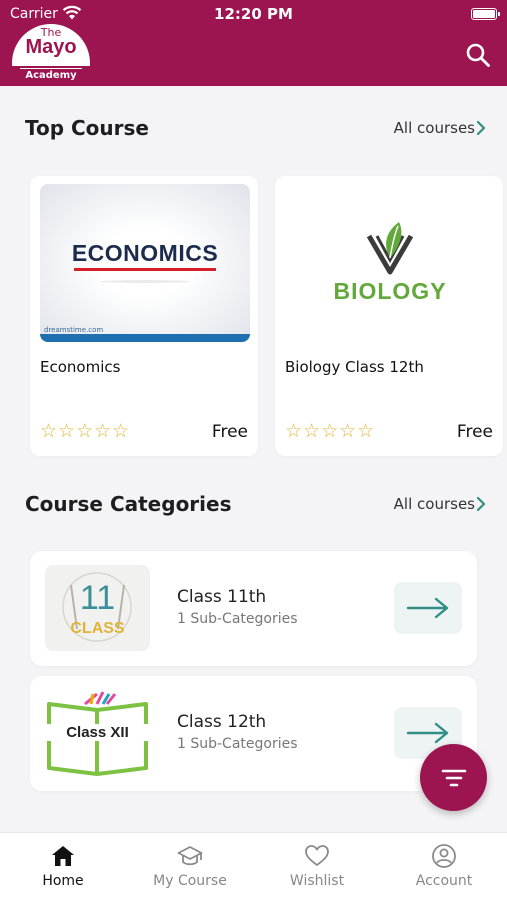 Image resolution: width=507 pixels, height=900 pixels. Describe the element at coordinates (97, 598) in the screenshot. I see `category-image-number: 11` at that location.